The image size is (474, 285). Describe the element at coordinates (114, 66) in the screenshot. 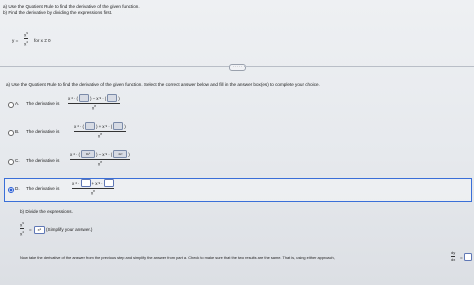

I see `section-divider-left` at that location.